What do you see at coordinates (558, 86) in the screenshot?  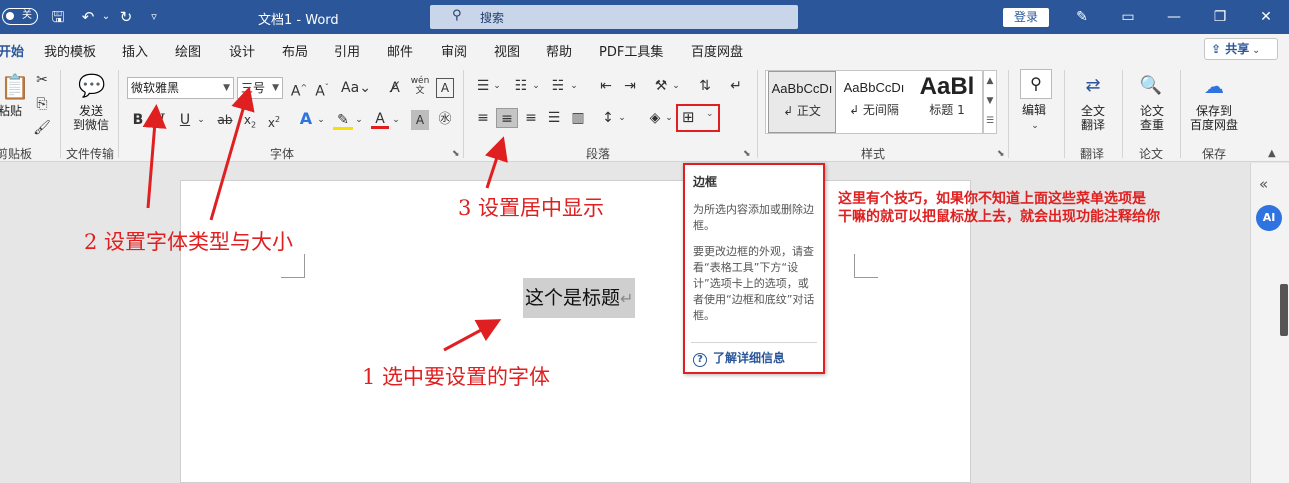 I see `multilevel-list-icon: ☵` at bounding box center [558, 86].